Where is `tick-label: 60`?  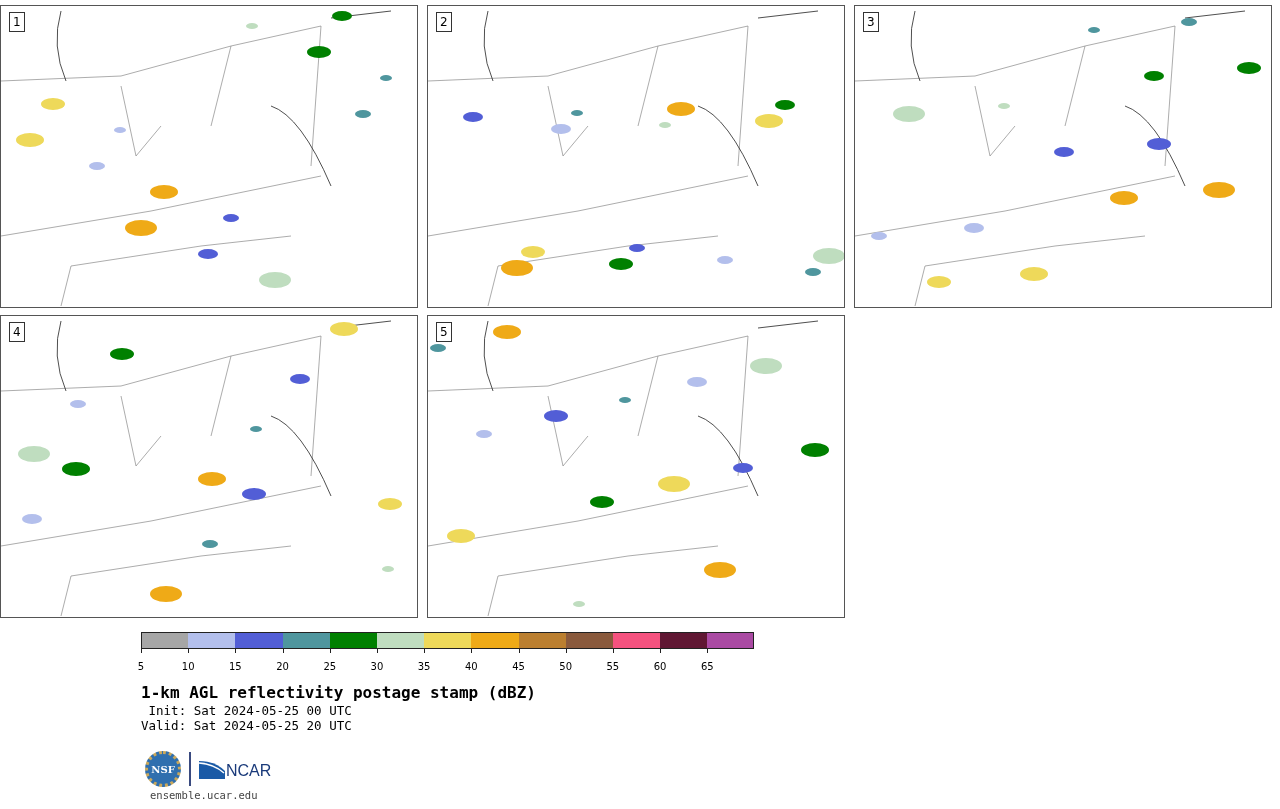
tick-label: 60 is located at coordinates (660, 667).